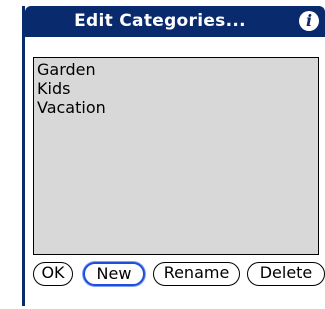 This screenshot has width=325, height=309. Describe the element at coordinates (176, 88) in the screenshot. I see `category-item-kids: Kids` at that location.